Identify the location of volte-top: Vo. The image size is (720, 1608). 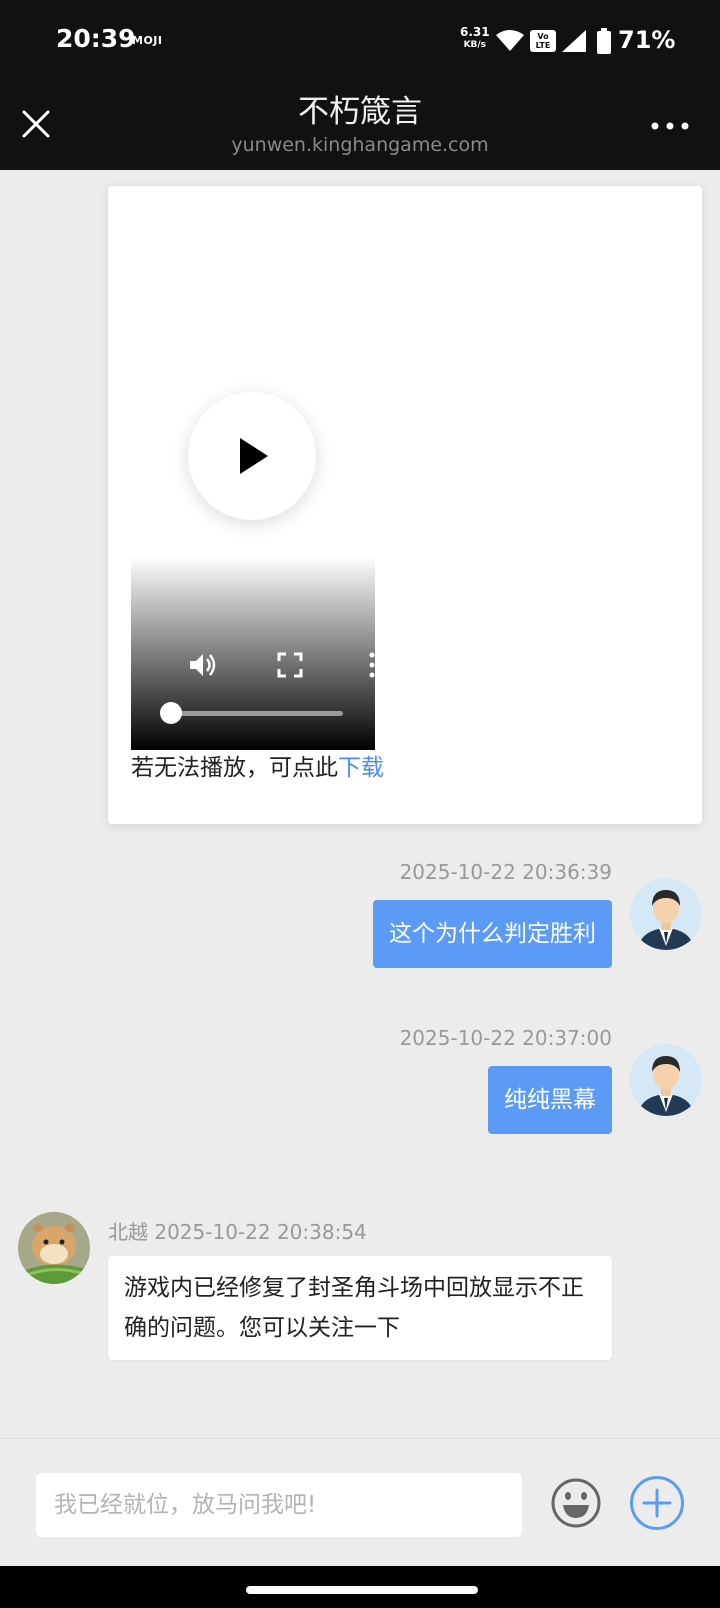
(543, 36).